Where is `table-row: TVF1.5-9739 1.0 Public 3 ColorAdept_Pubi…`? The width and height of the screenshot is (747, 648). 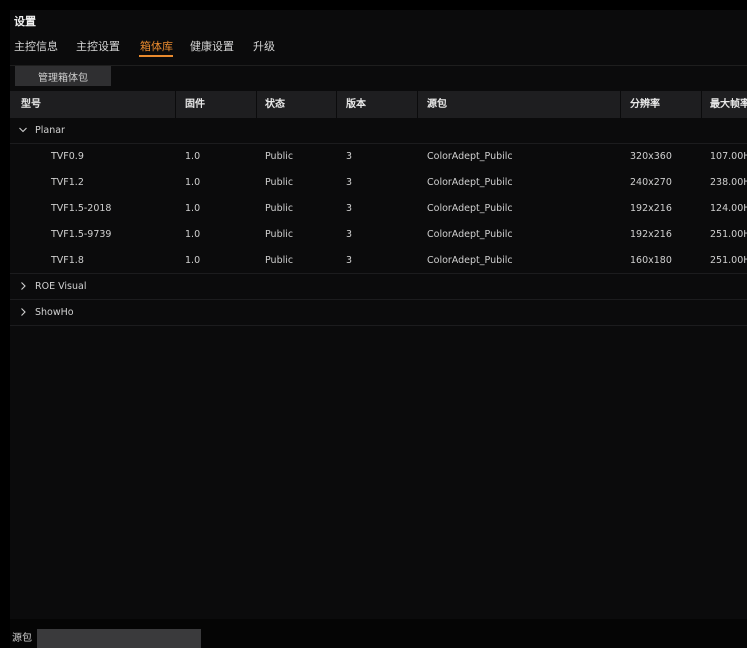
table-row: TVF1.5-9739 1.0 Public 3 ColorAdept_Pubi… is located at coordinates (378, 235).